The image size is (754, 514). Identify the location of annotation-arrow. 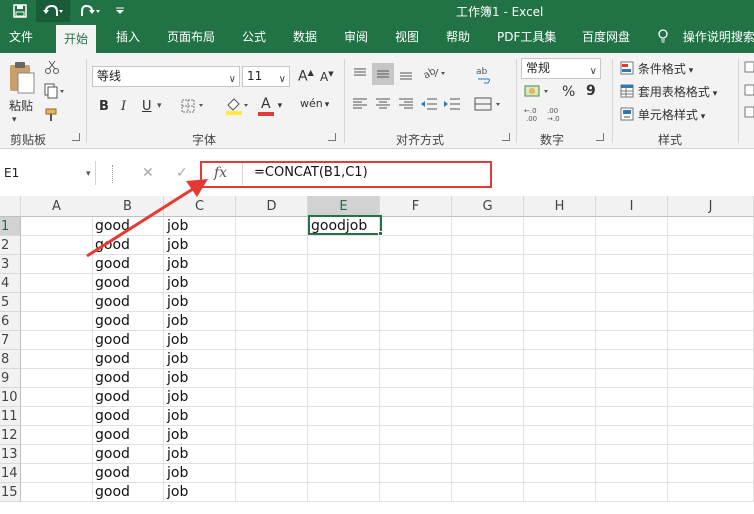
(147, 218).